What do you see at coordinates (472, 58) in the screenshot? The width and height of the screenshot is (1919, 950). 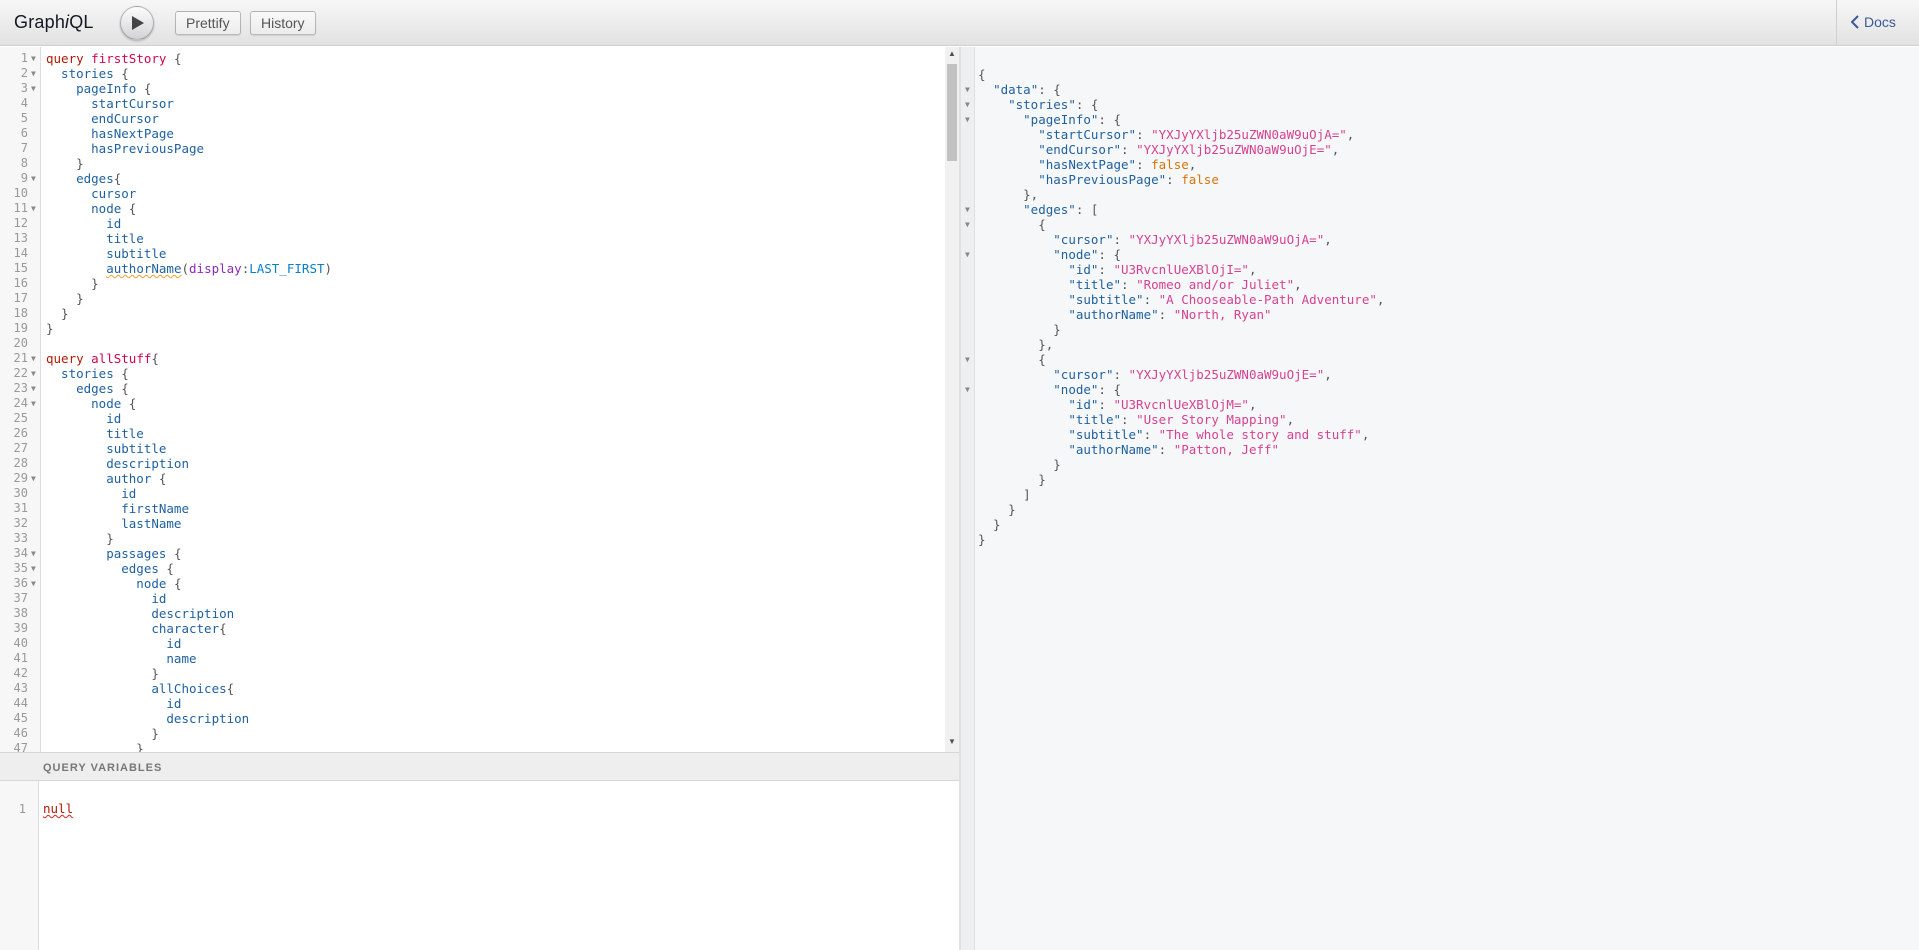 I see `code-line: 1 ▼ query firstStory {` at bounding box center [472, 58].